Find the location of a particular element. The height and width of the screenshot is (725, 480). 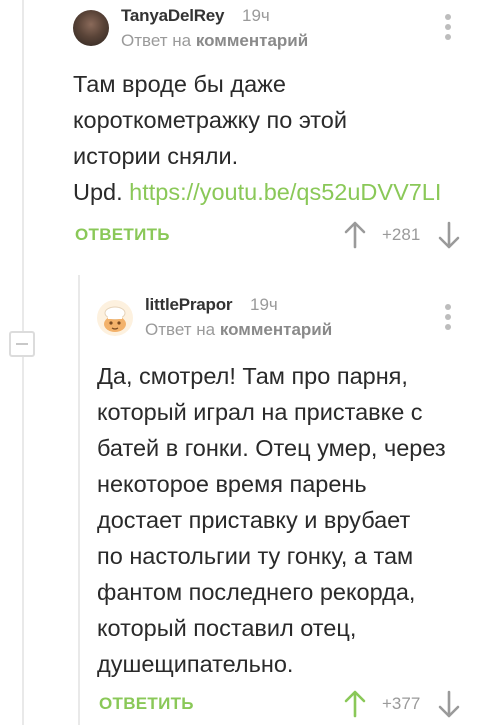

comment-line: Там вроде бы даже is located at coordinates (179, 84).